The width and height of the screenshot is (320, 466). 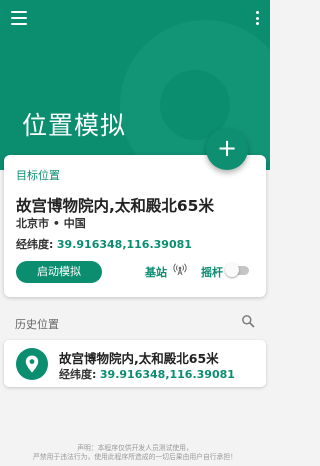 I want to click on hamburger-menu-icon, so click(x=19, y=18).